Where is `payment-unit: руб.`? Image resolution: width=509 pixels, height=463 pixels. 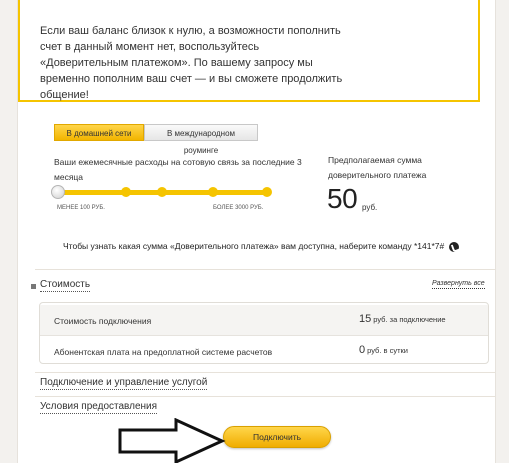
payment-unit: руб. is located at coordinates (370, 207).